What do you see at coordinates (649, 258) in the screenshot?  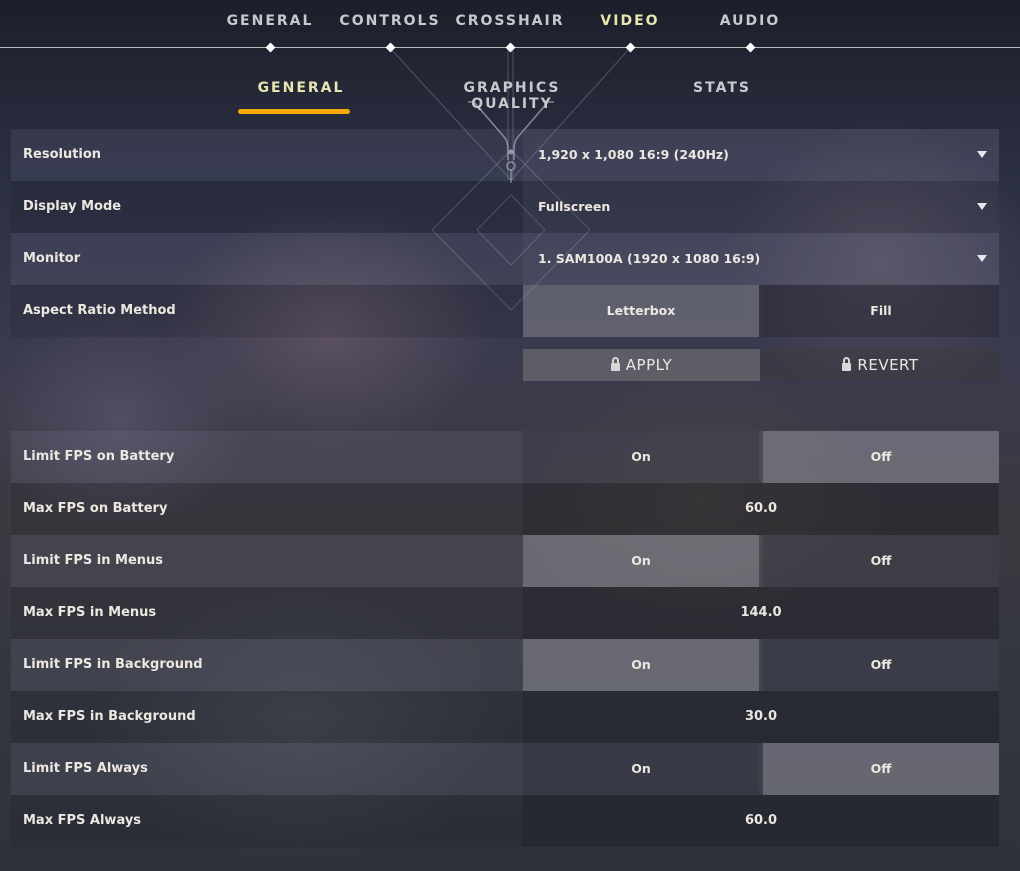 I see `dropdown-value: 1. SAM100A (1920 x 1080 16:9)` at bounding box center [649, 258].